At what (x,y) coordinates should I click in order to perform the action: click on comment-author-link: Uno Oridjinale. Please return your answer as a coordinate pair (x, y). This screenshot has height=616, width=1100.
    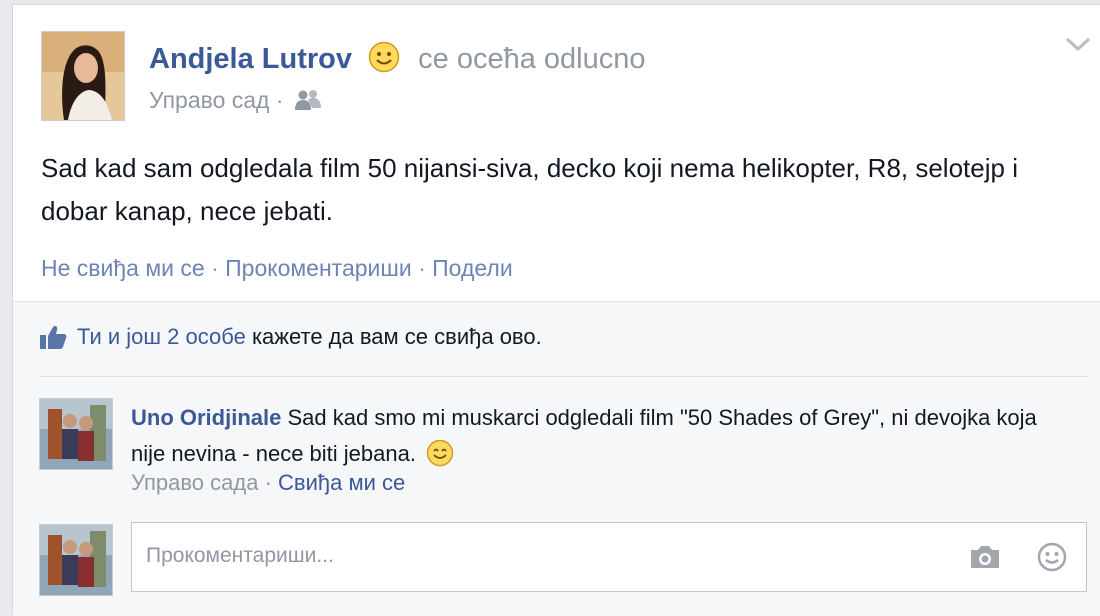
    Looking at the image, I should click on (206, 417).